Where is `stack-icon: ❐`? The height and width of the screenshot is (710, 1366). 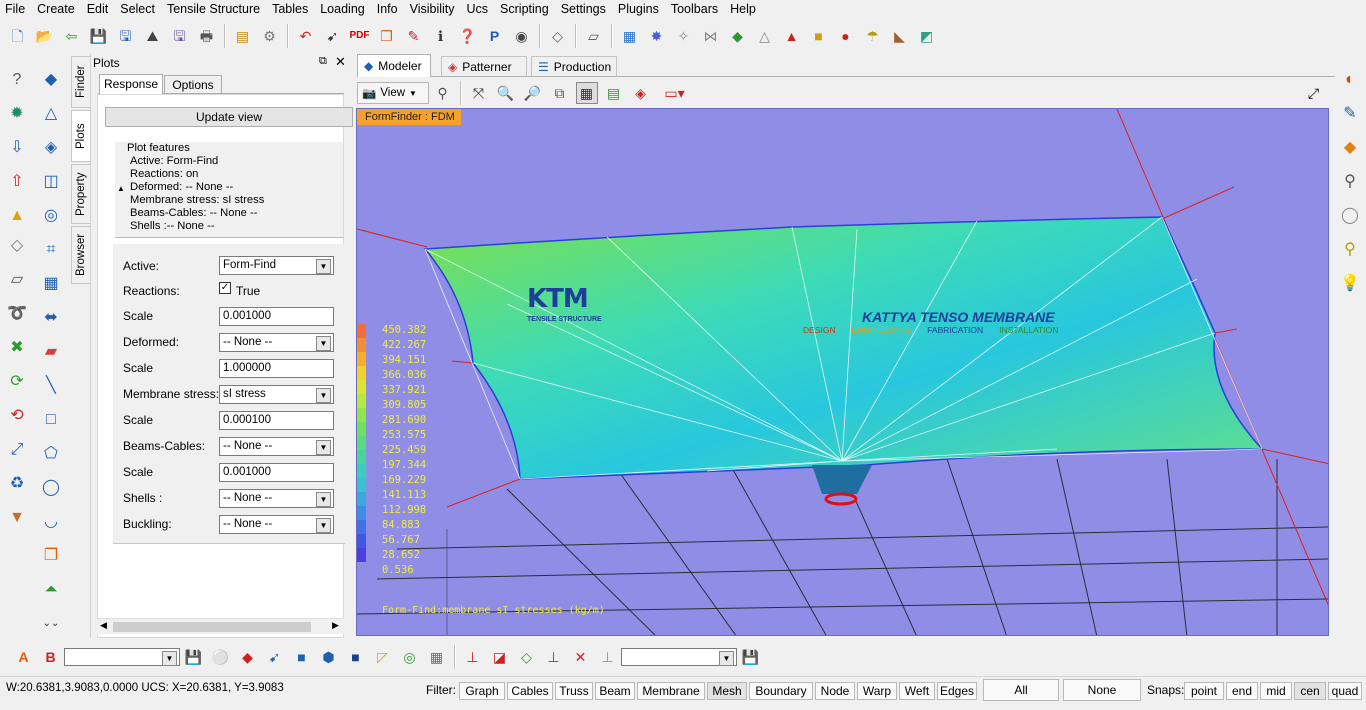
stack-icon: ❐ is located at coordinates (51, 556).